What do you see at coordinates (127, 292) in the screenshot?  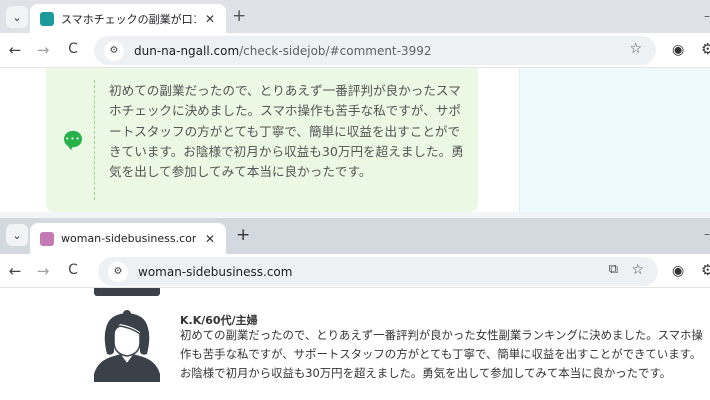 I see `previous-avatar` at bounding box center [127, 292].